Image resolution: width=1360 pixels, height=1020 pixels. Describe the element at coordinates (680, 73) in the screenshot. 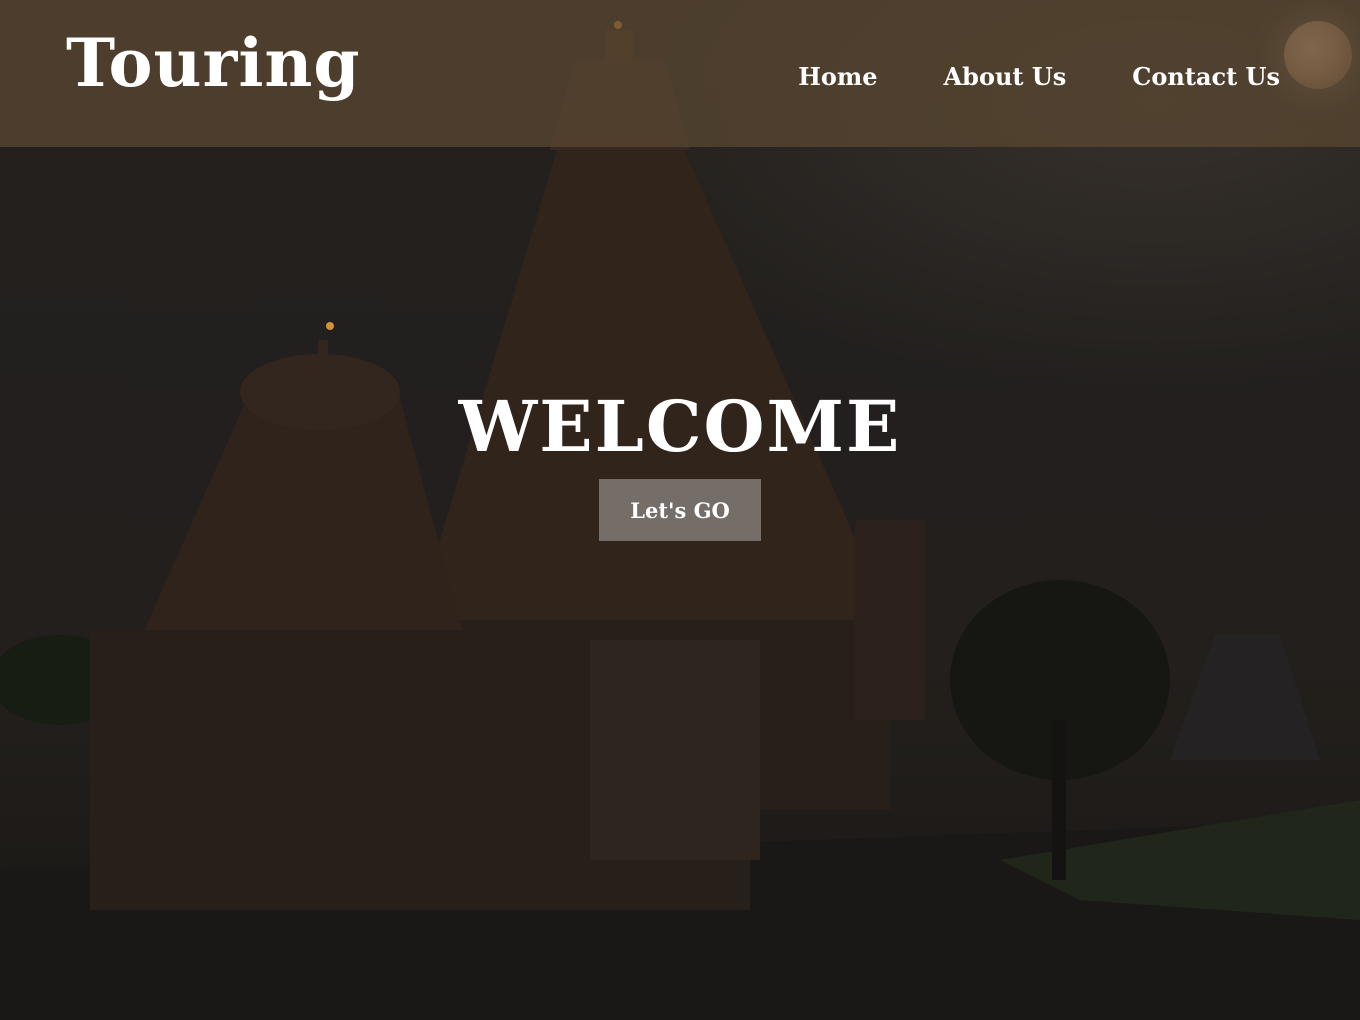

I see `site-header: Touring Home About Us Contact Us` at that location.